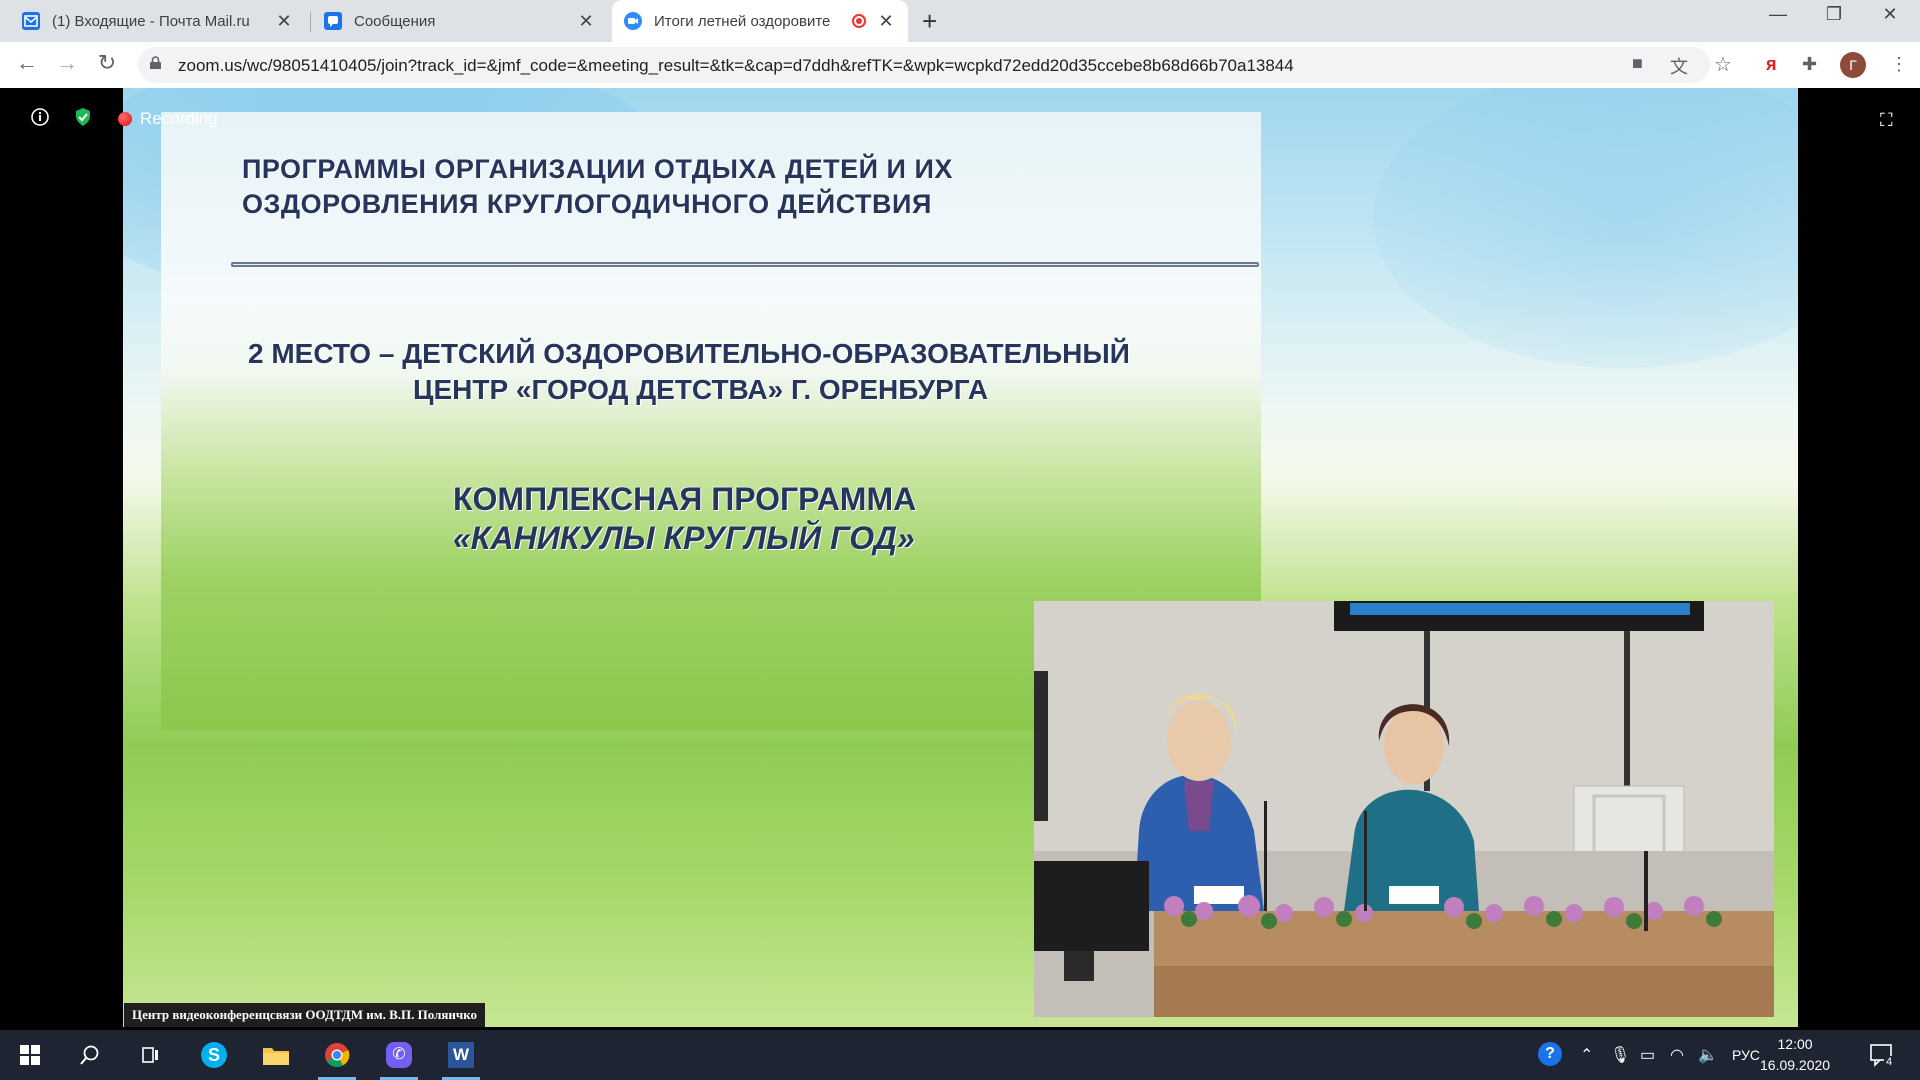 The image size is (1920, 1080). I want to click on chevron-up-icon: ⌃, so click(1586, 1055).